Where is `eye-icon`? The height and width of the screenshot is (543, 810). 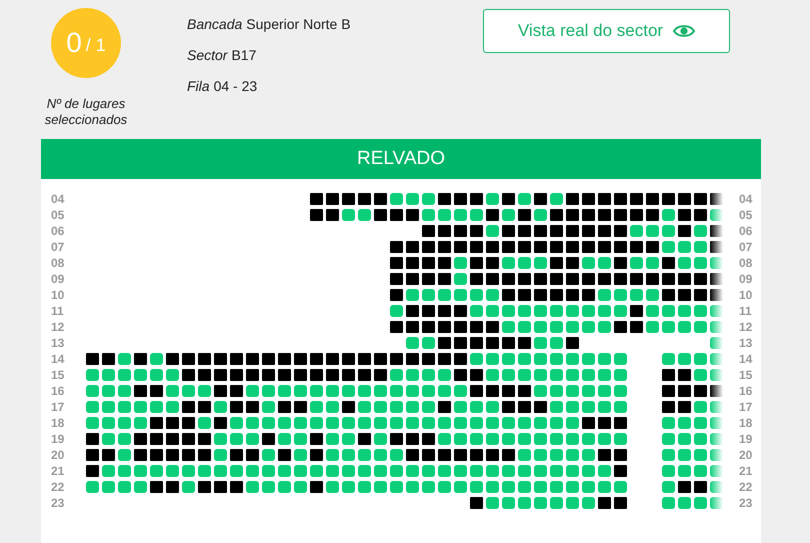
eye-icon is located at coordinates (684, 31).